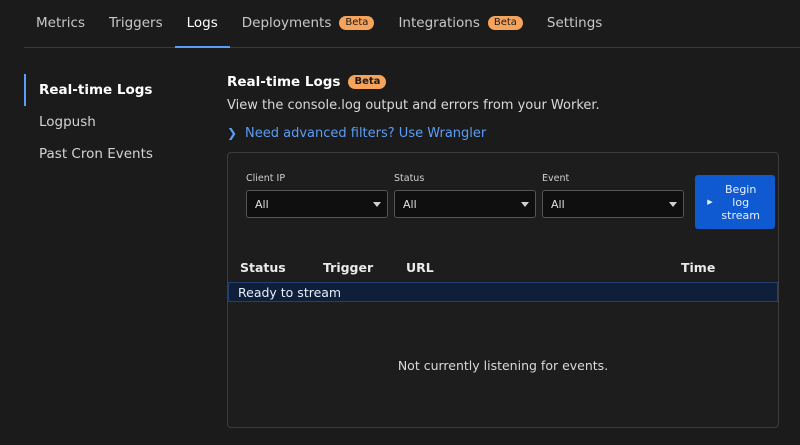 This screenshot has height=445, width=800. Describe the element at coordinates (439, 23) in the screenshot. I see `tab-label: Integrations` at that location.